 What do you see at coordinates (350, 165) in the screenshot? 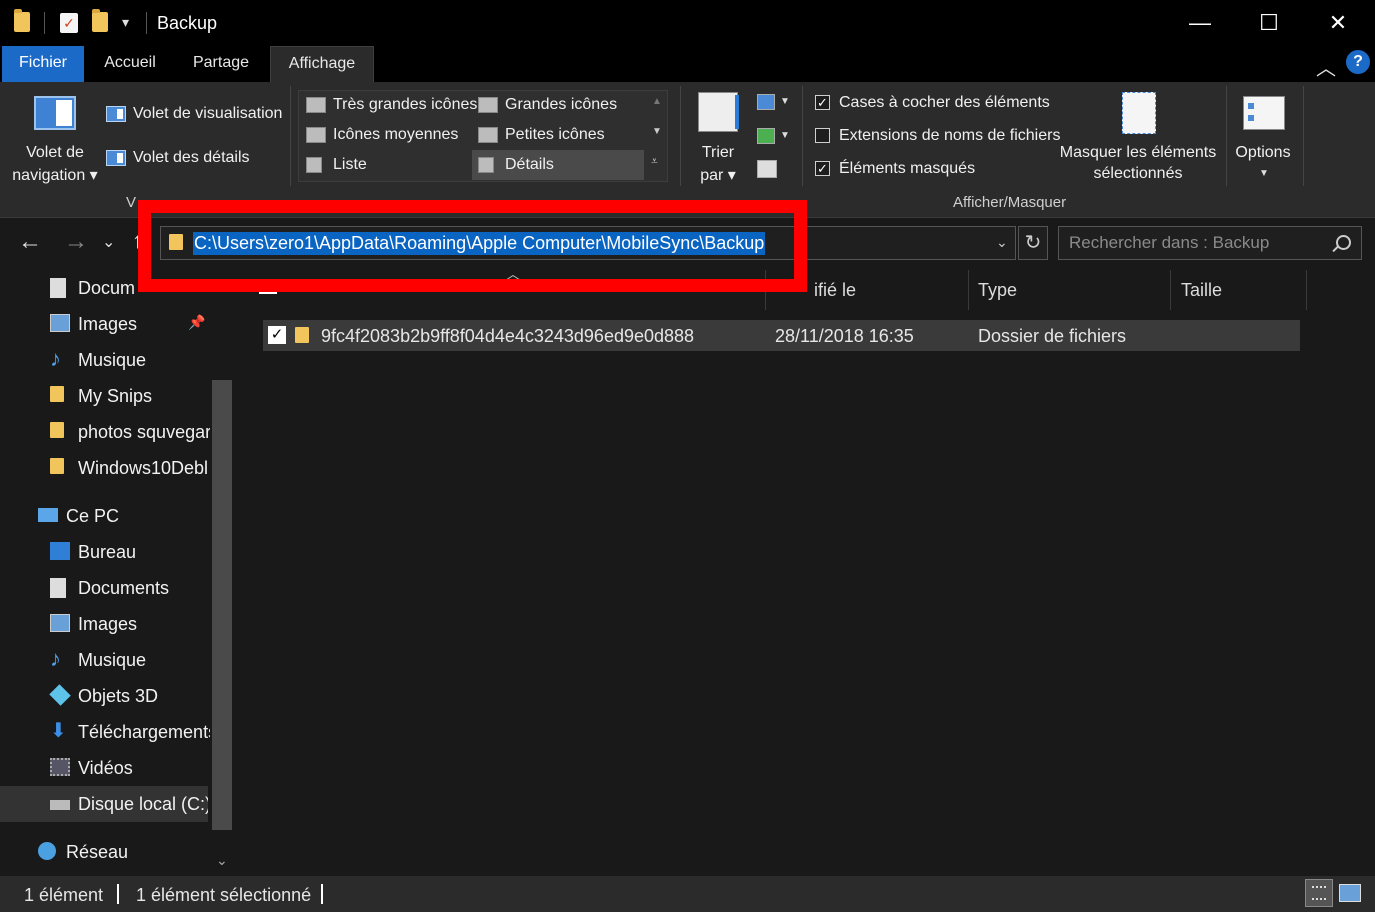
I see `layout-list: Liste` at bounding box center [350, 165].